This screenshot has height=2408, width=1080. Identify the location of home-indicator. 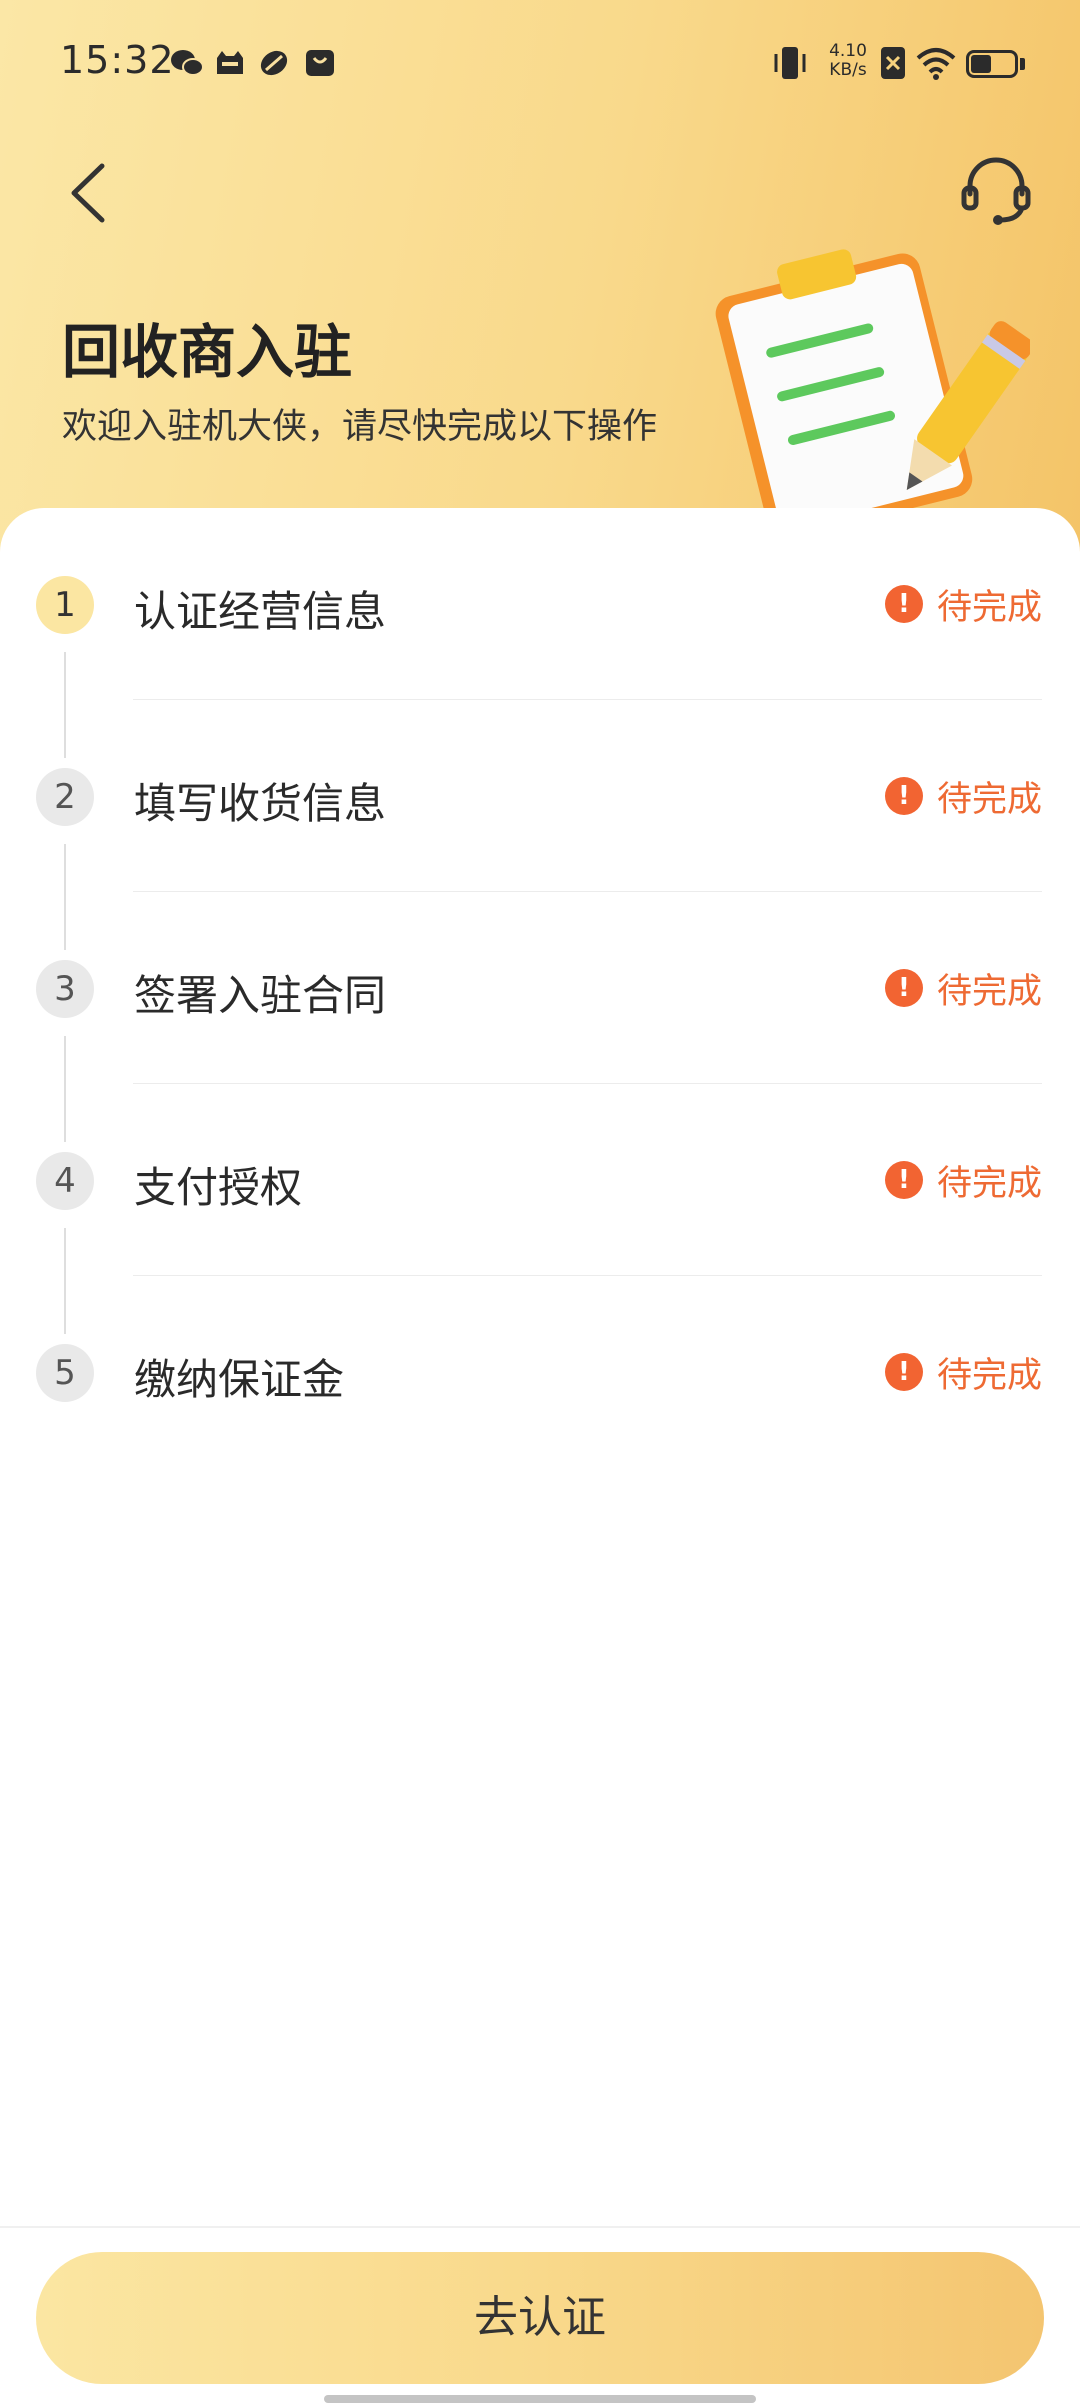
(540, 2399).